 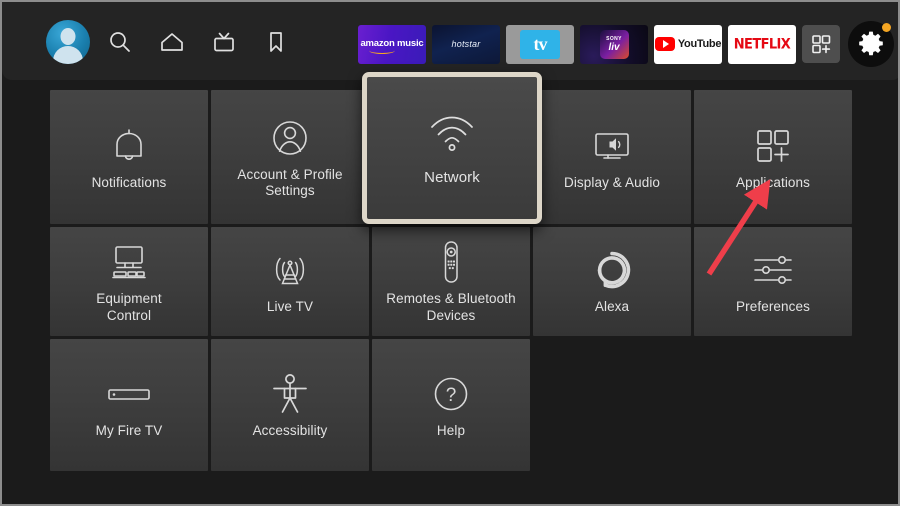 What do you see at coordinates (451, 430) in the screenshot?
I see `settings-tile-label: Help` at bounding box center [451, 430].